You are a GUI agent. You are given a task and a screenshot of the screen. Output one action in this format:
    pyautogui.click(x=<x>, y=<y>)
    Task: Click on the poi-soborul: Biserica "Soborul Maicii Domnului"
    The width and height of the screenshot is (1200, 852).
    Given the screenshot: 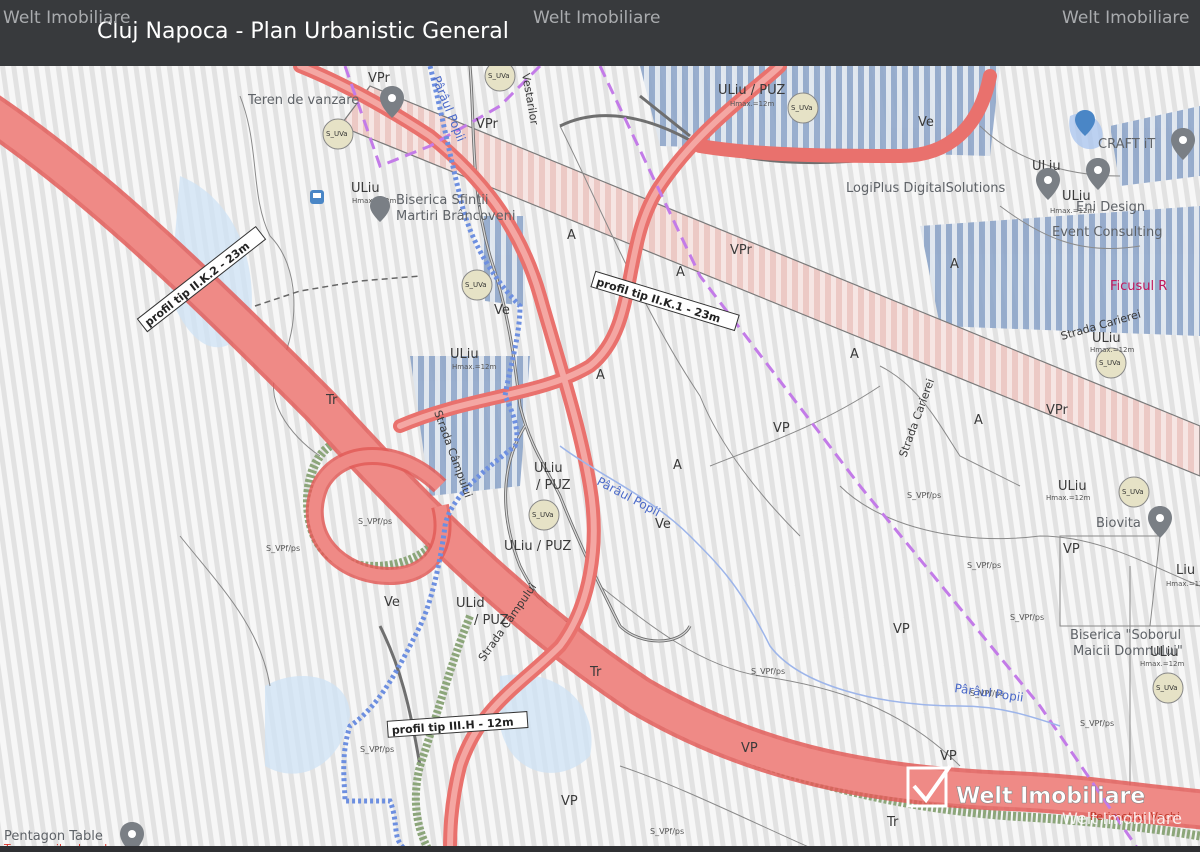 What is the action you would take?
    pyautogui.click(x=1126, y=643)
    